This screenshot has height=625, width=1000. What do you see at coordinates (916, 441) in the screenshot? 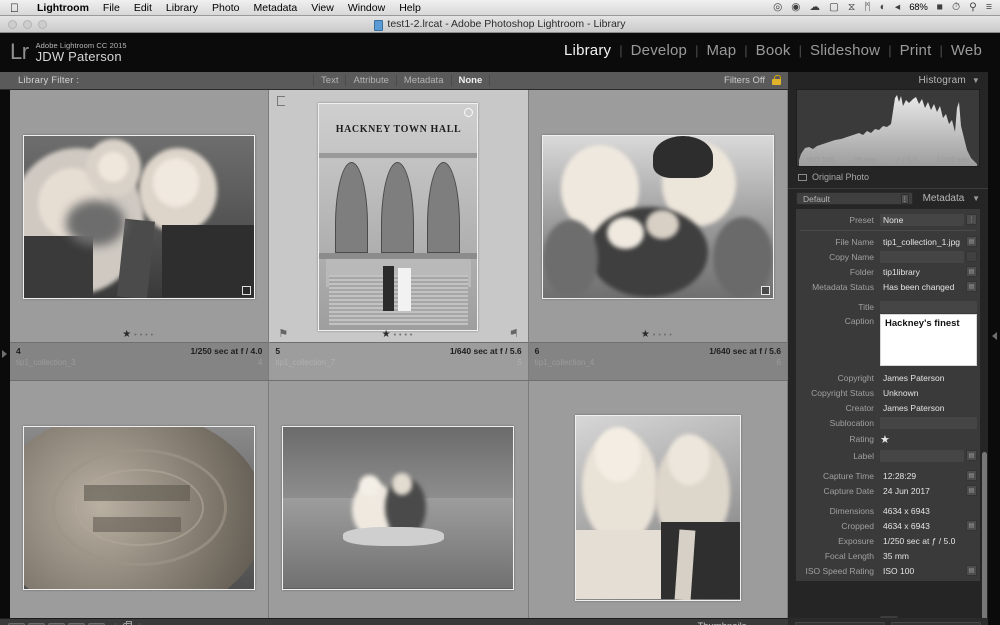
I see `star-empty-icon: •` at bounding box center [916, 441].